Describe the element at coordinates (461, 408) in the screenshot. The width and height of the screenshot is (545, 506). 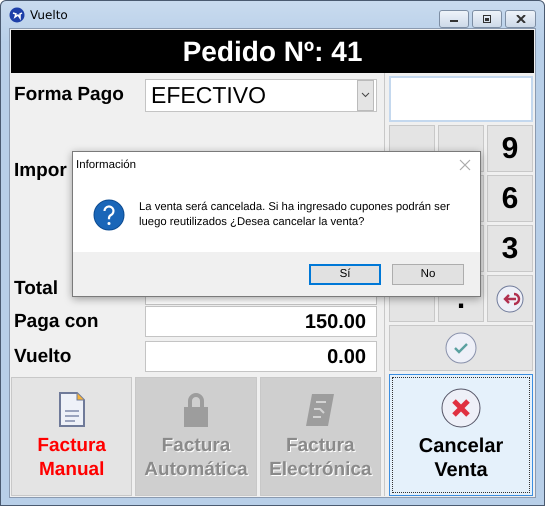
I see `cancel-icon` at that location.